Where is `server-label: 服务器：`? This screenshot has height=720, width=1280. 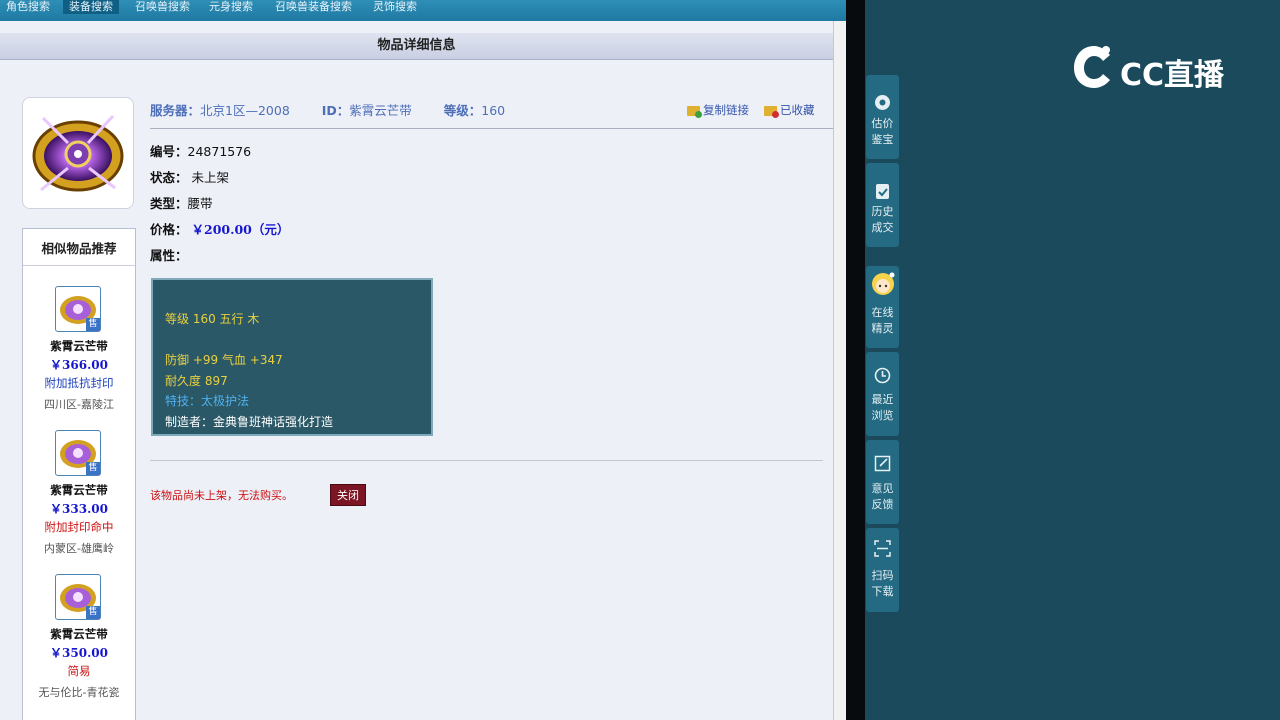 server-label: 服务器： is located at coordinates (175, 110).